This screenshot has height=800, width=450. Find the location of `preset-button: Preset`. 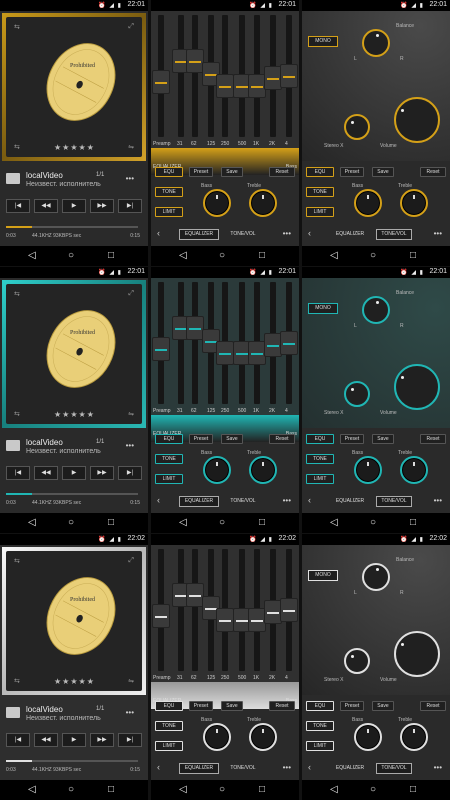

preset-button: Preset is located at coordinates (201, 172).